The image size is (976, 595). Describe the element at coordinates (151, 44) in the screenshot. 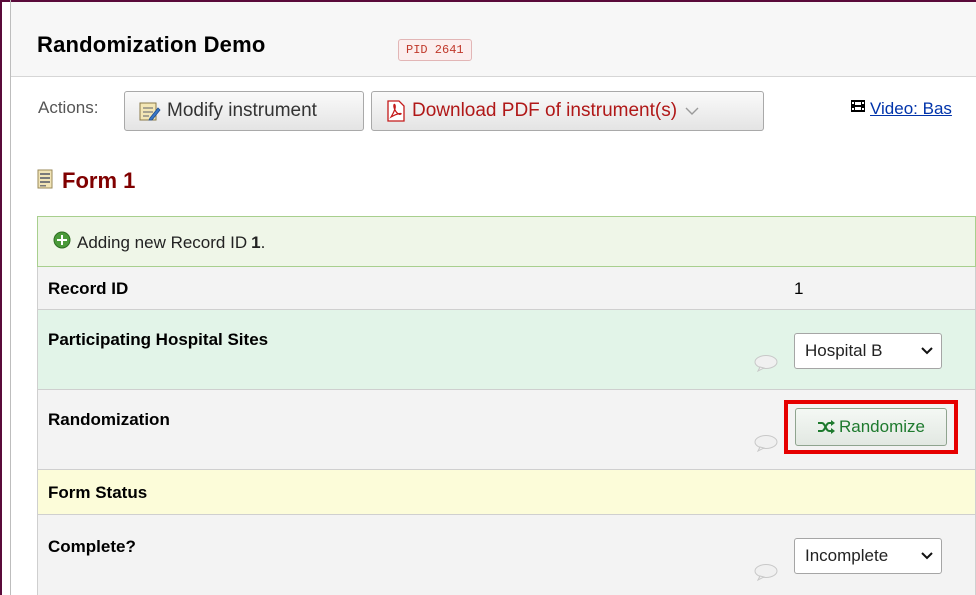

I see `project-title: Randomization Demo` at that location.